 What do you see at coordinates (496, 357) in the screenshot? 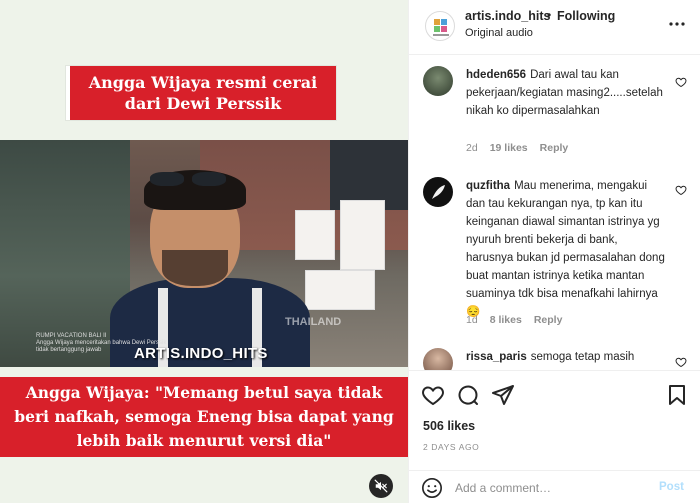
I see `comment-username: rissa_paris` at bounding box center [496, 357].